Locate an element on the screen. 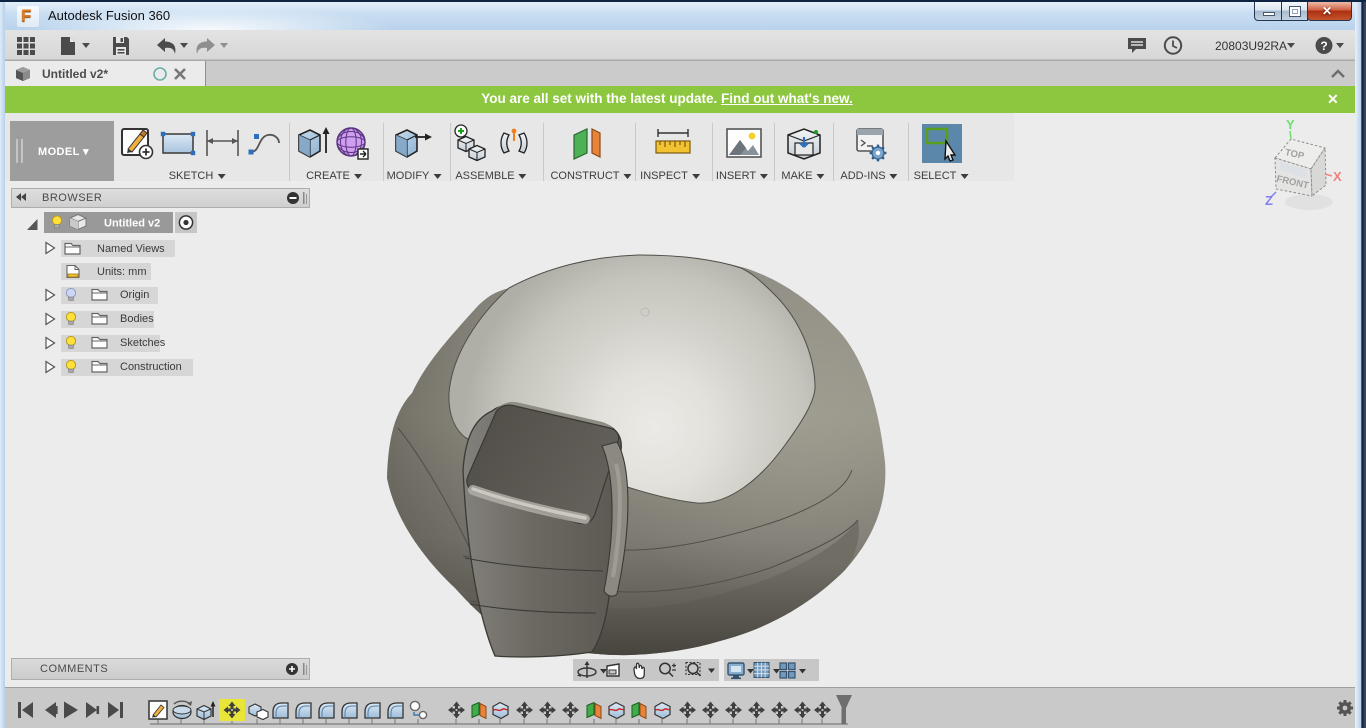  svg-text: Y is located at coordinates (1290, 124).